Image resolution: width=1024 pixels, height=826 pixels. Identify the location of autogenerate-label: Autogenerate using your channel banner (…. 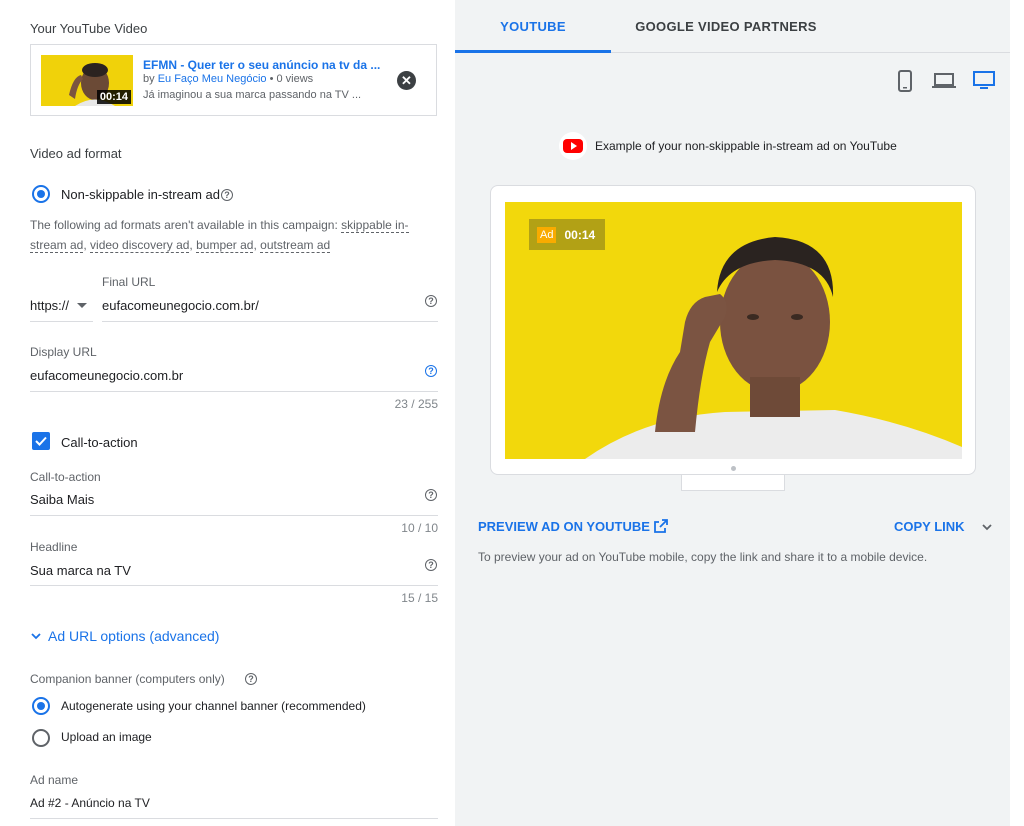
(213, 706).